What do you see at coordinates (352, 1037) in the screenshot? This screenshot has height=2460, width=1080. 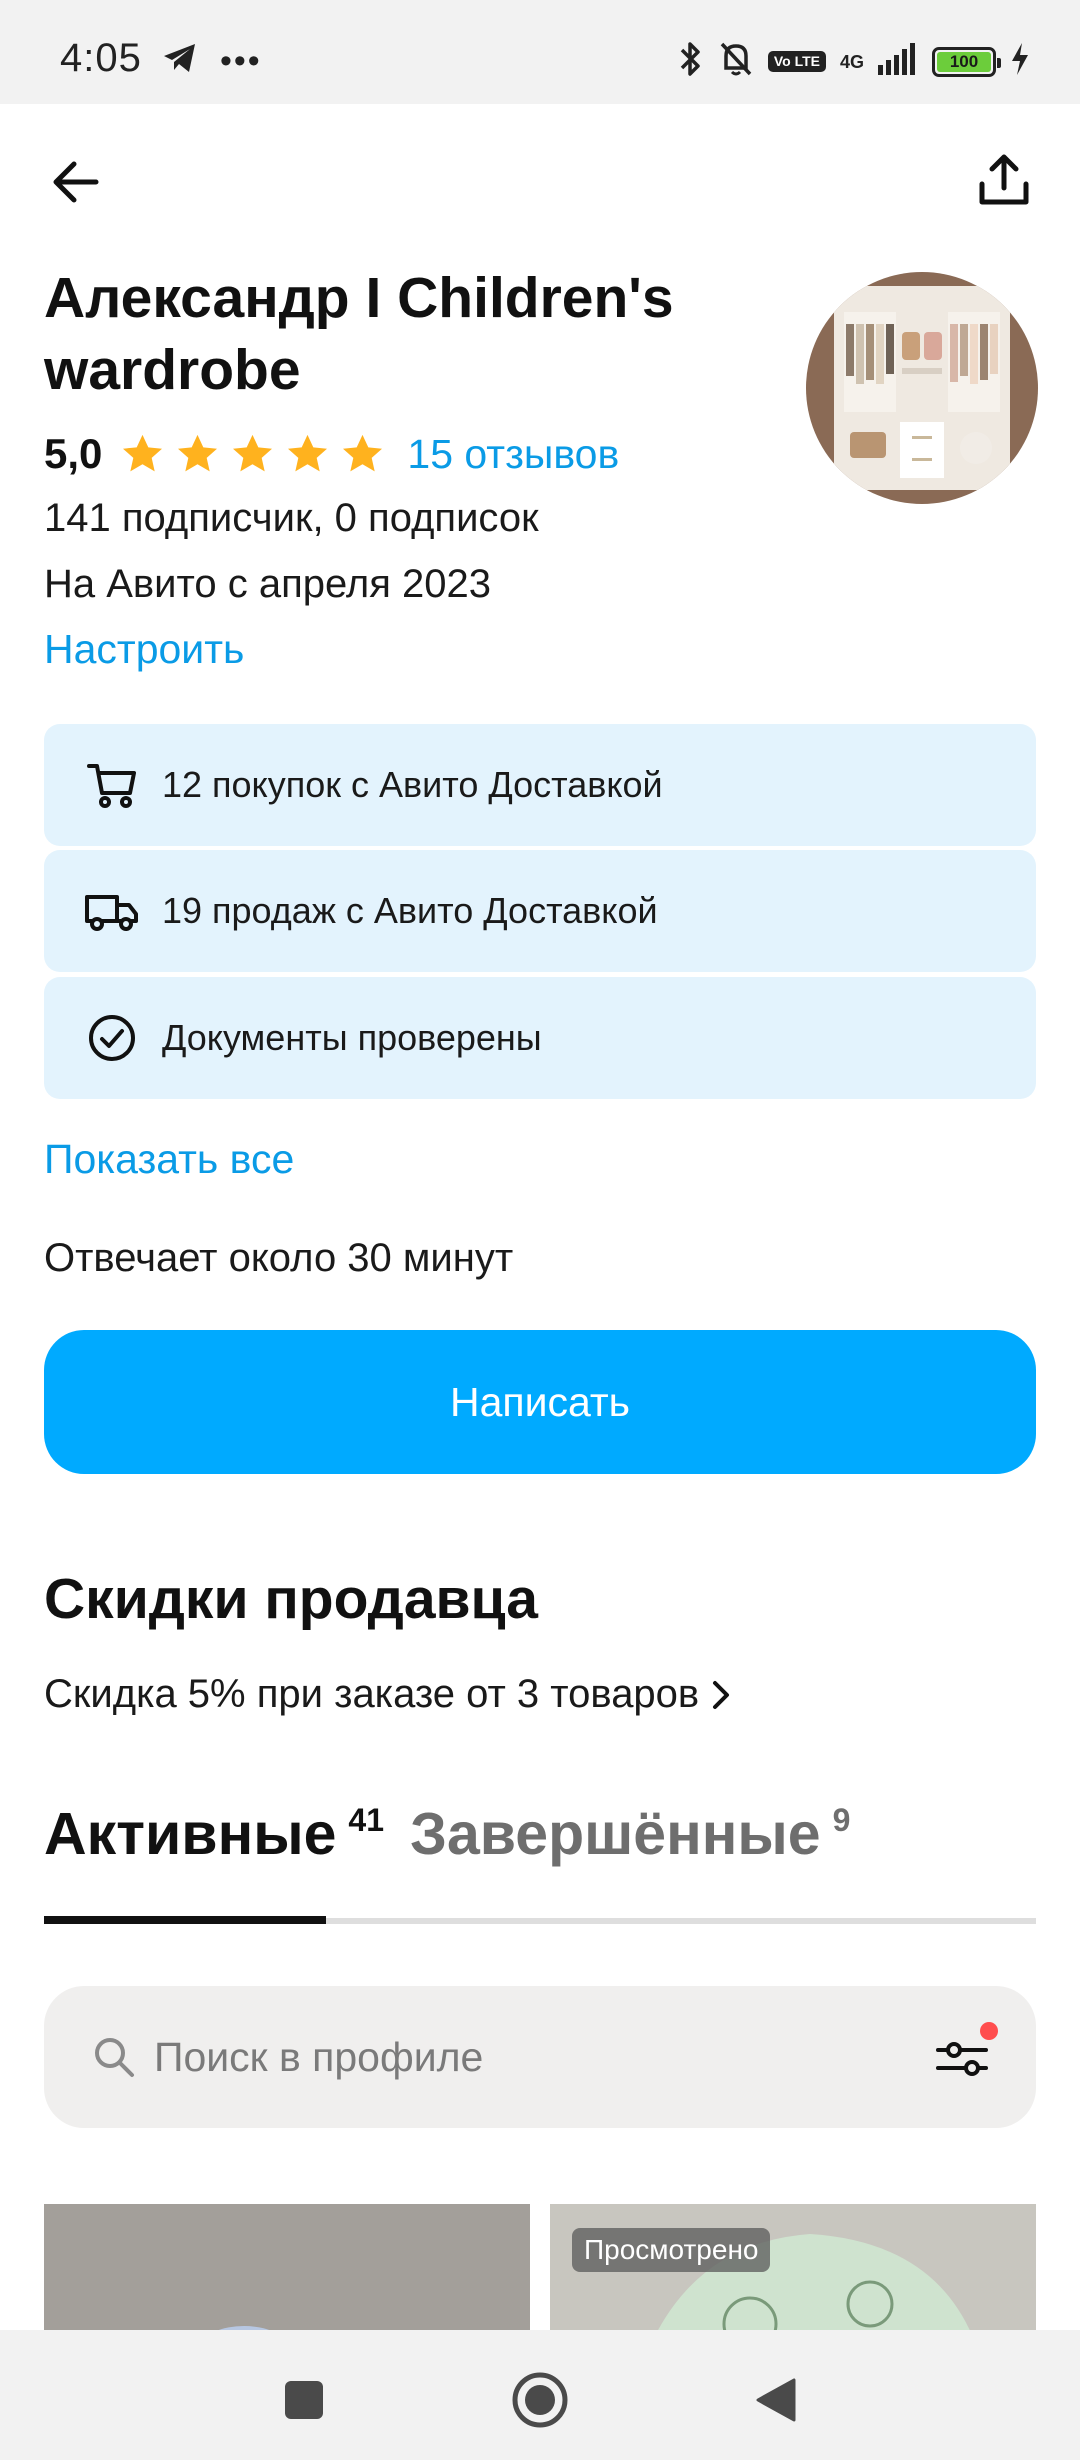 I see `info-card-text: Документы проверены` at bounding box center [352, 1037].